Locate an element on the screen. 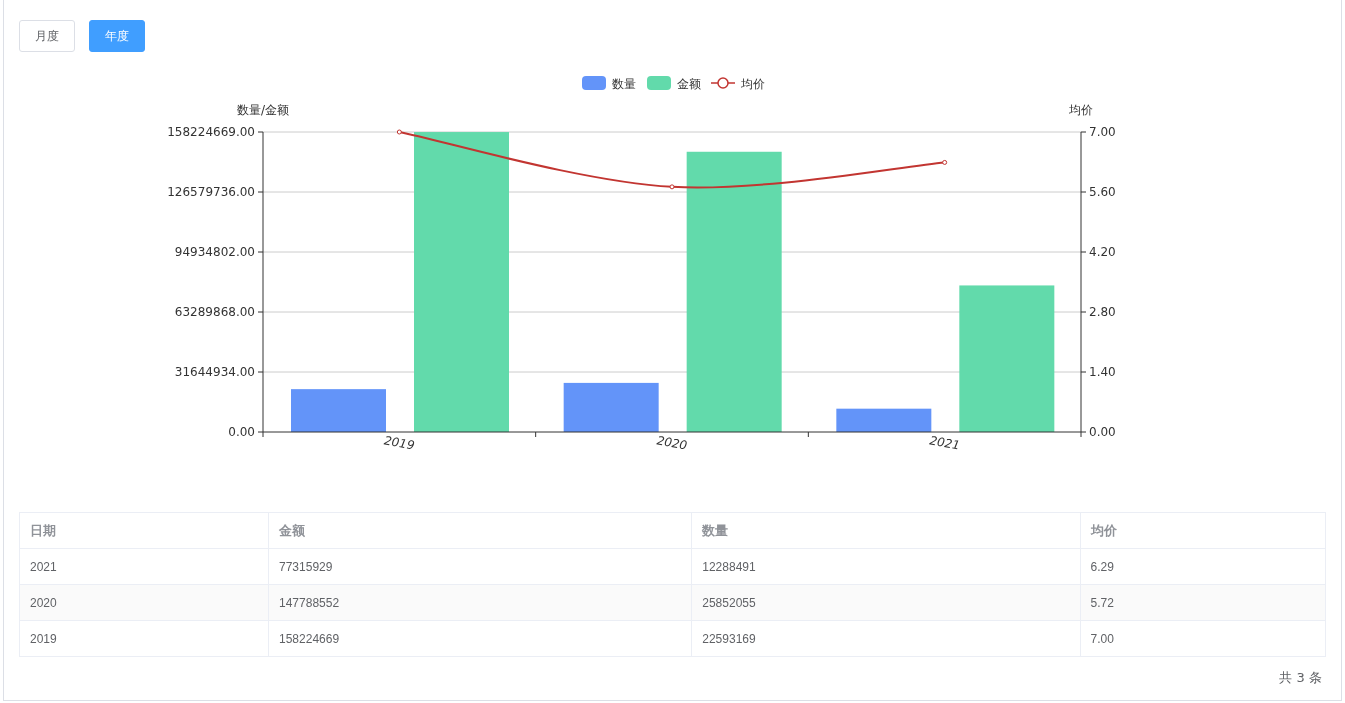  table-cell: 22593169 is located at coordinates (886, 638).